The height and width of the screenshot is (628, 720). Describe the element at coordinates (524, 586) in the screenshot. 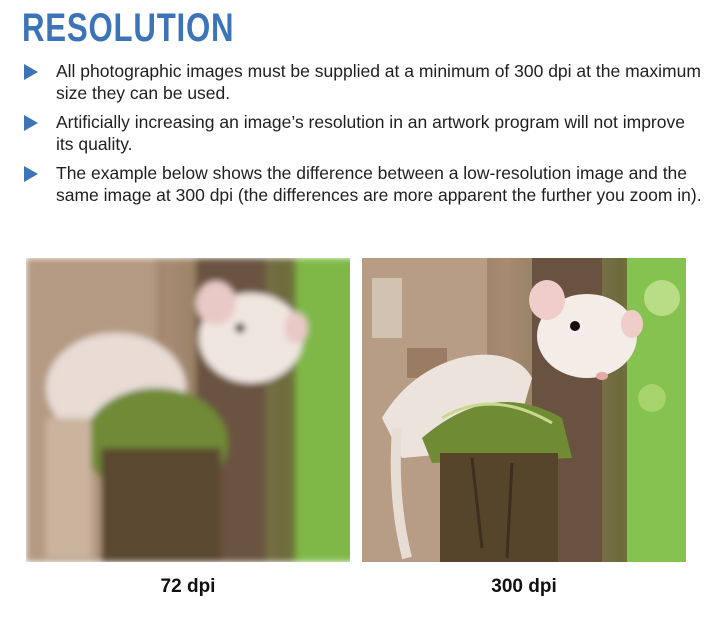

I see `high-resolution-caption: 300 dpi` at that location.